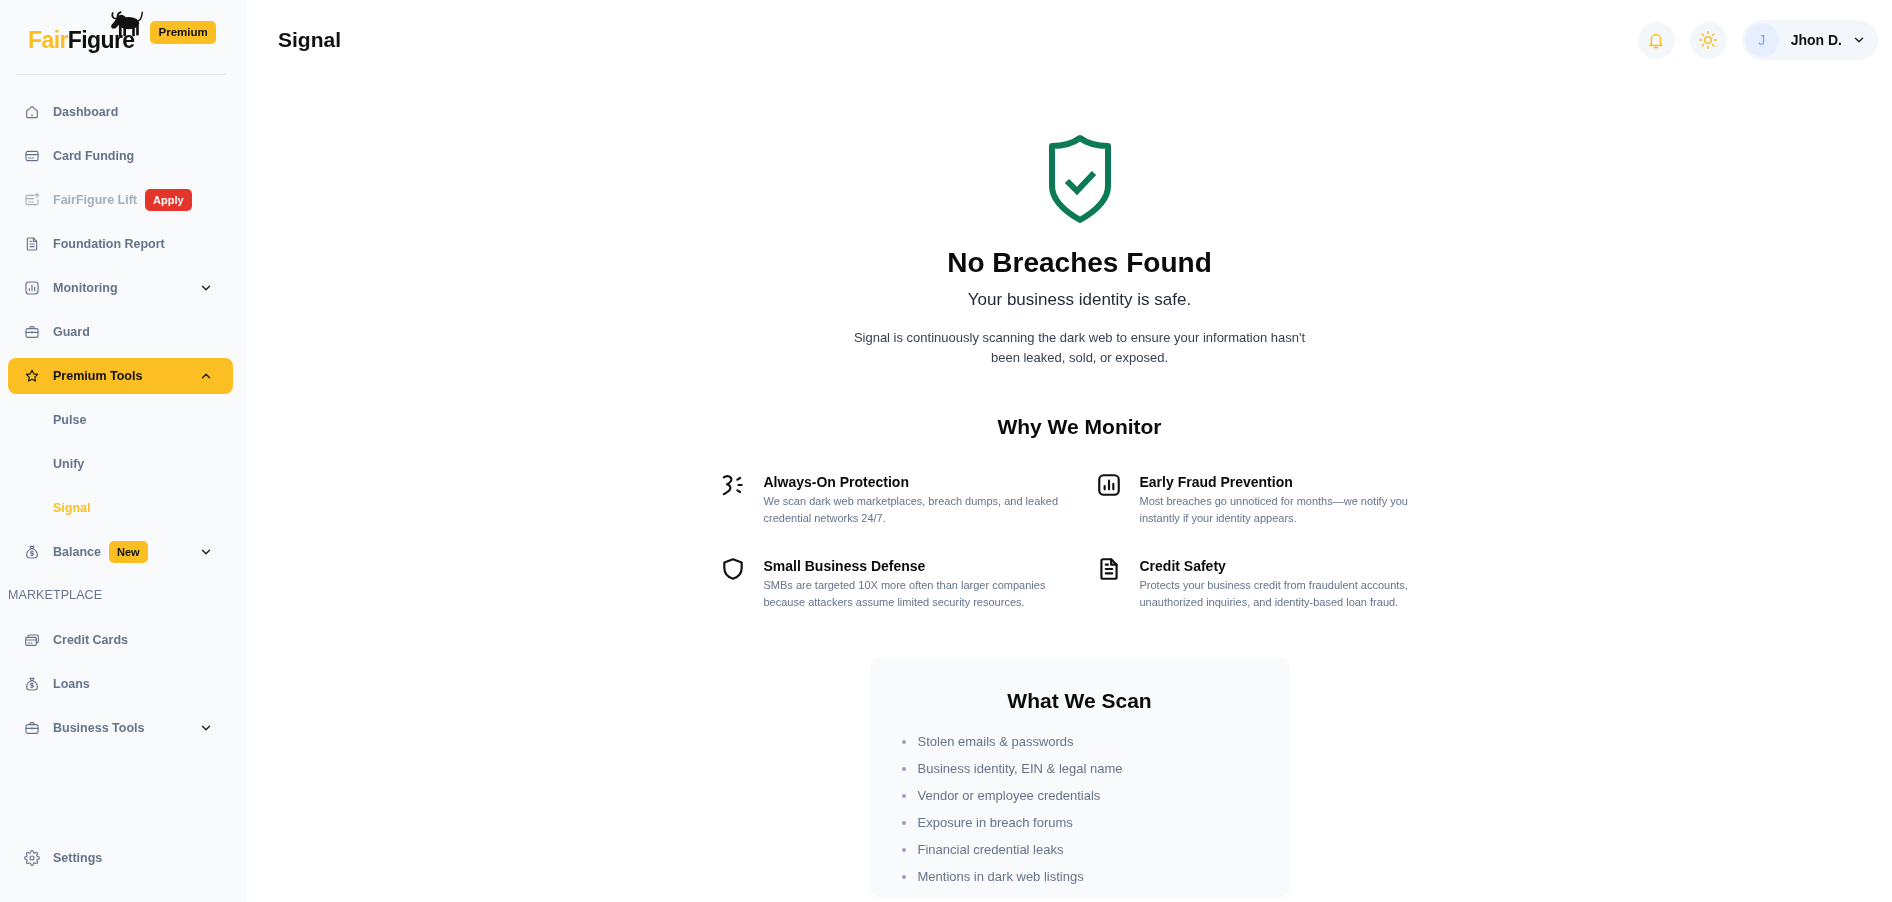 The width and height of the screenshot is (1892, 902). Describe the element at coordinates (120, 288) in the screenshot. I see `nav-item: Monitoring` at that location.